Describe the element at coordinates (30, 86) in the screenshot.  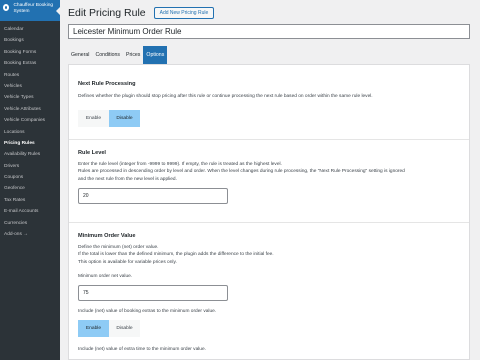
I see `sidebar-item-vehicles: Vehicles` at that location.